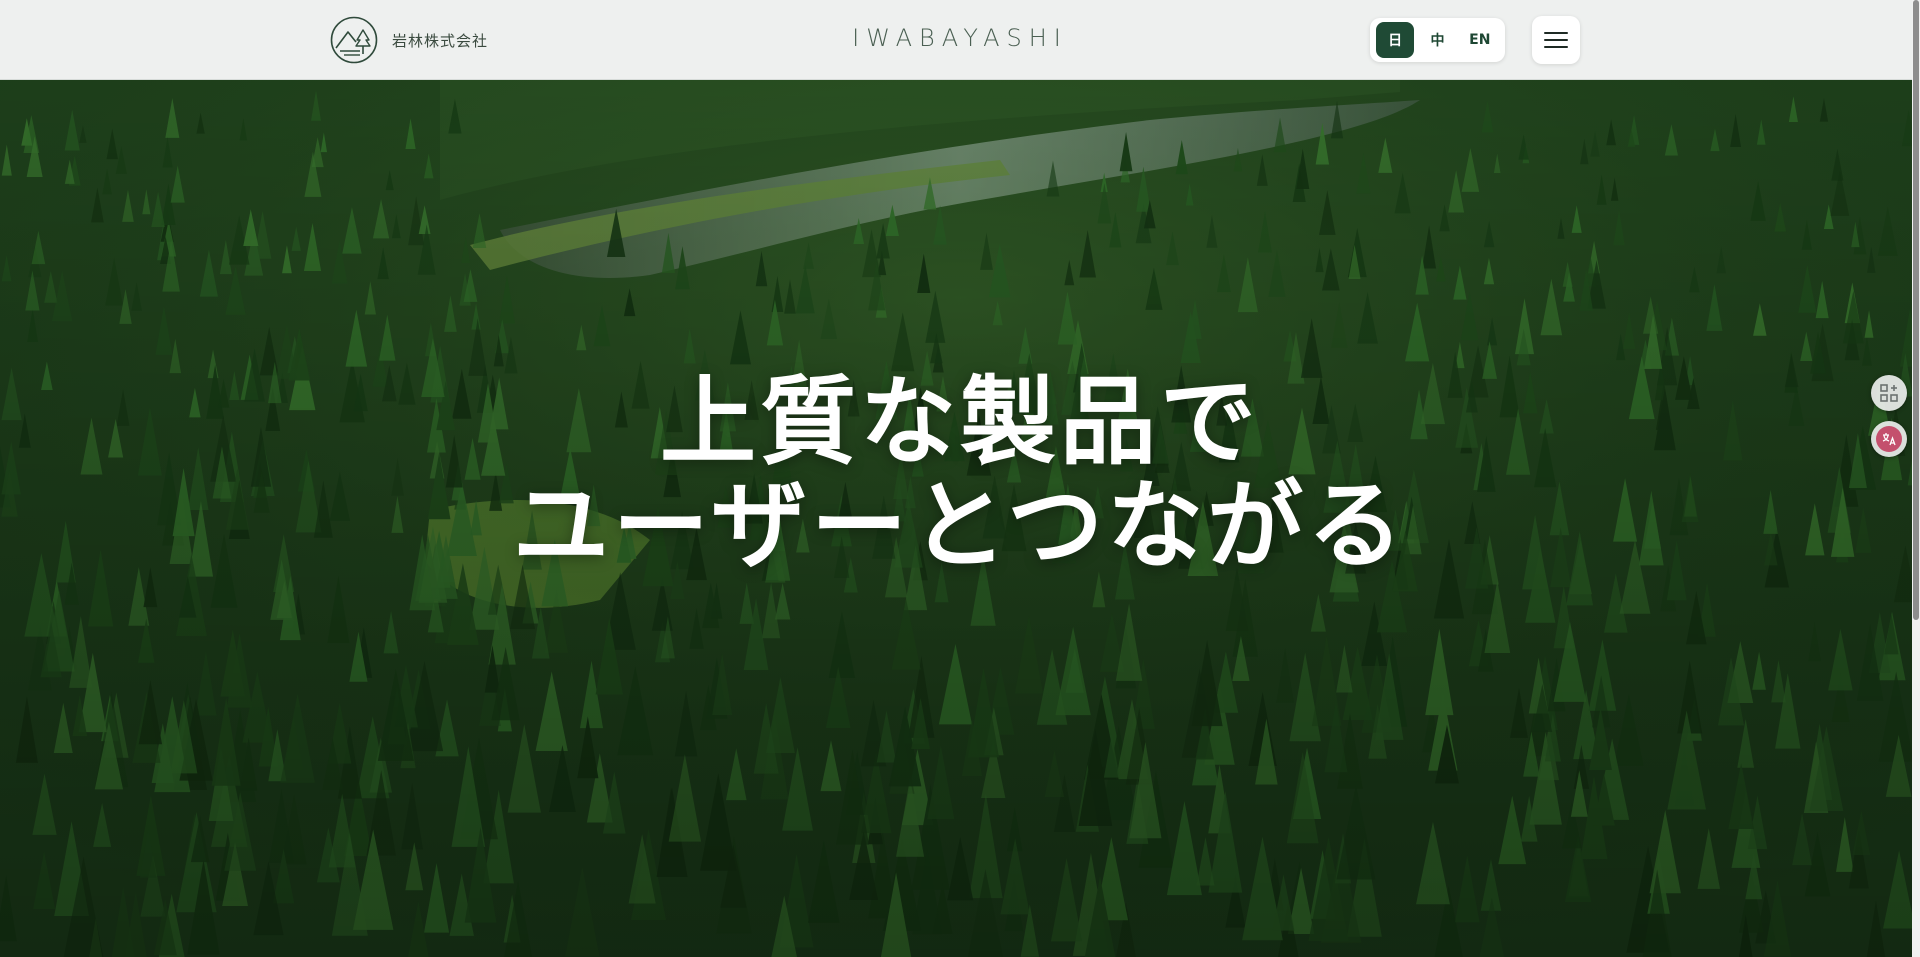  I want to click on lang-button-ja: 日, so click(1395, 40).